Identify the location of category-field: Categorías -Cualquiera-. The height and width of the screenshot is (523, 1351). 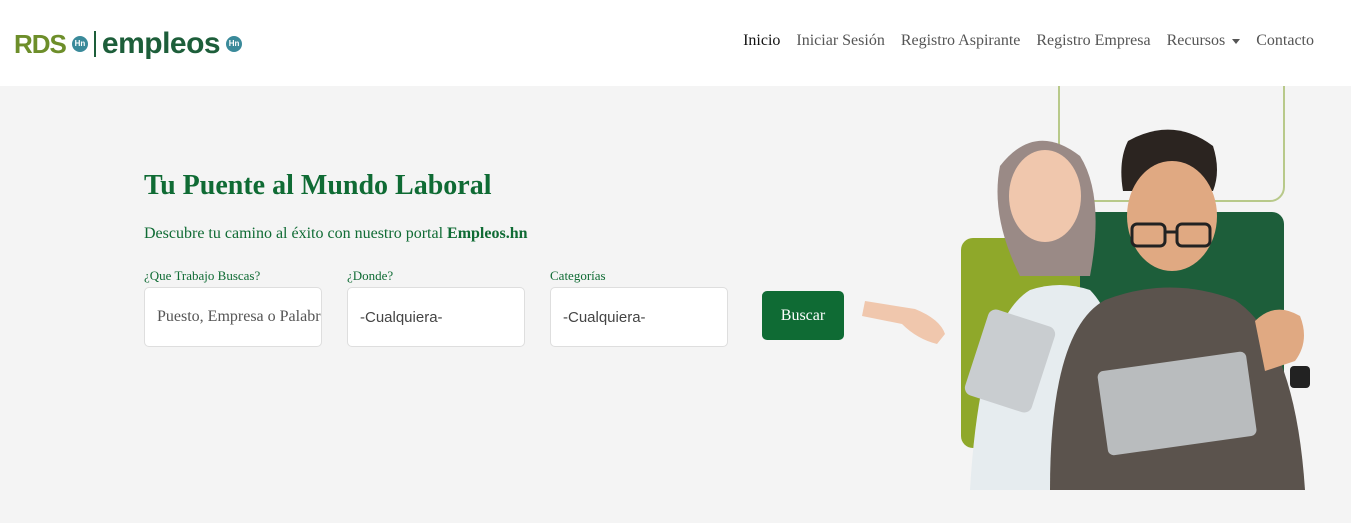
(639, 307).